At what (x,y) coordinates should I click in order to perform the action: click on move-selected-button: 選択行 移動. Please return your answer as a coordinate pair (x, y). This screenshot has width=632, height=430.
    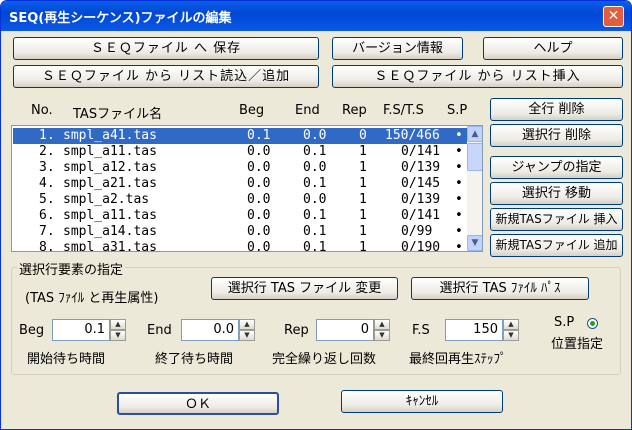
    Looking at the image, I should click on (556, 193).